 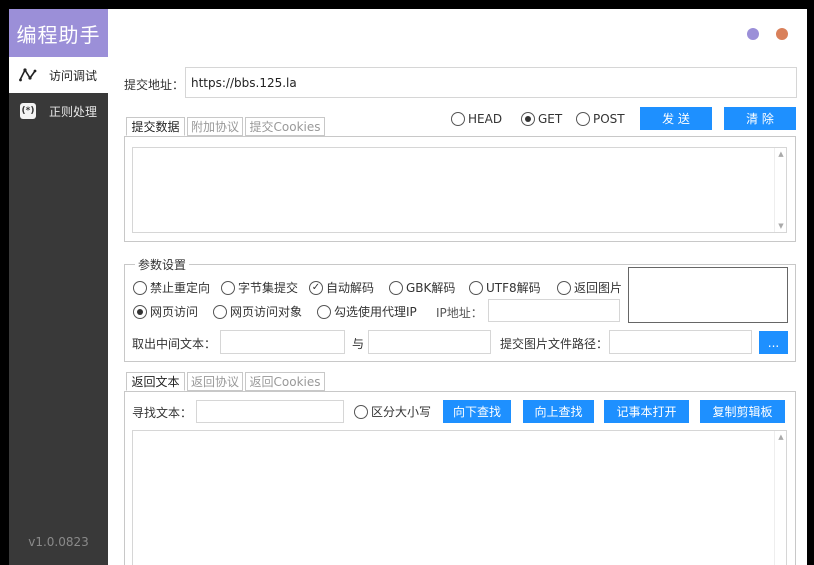 What do you see at coordinates (554, 344) in the screenshot?
I see `image-path-label: 提交图片文件路径：` at bounding box center [554, 344].